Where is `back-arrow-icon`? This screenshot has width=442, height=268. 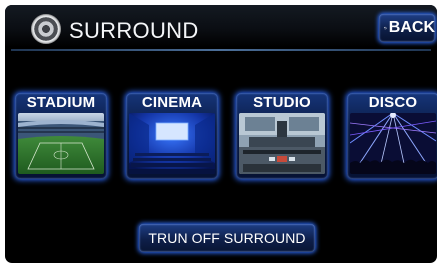
back-arrow-icon is located at coordinates (385, 28).